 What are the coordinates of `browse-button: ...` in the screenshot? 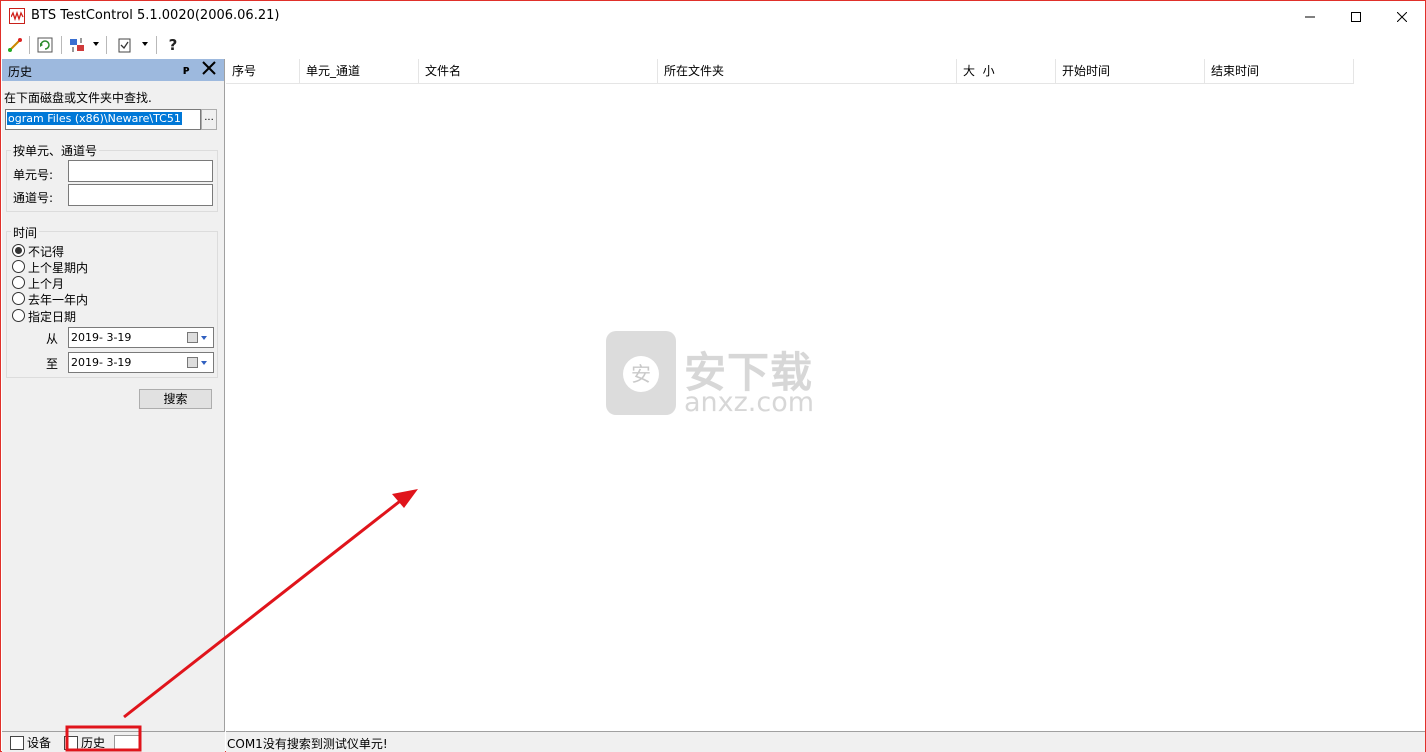 It's located at (209, 119).